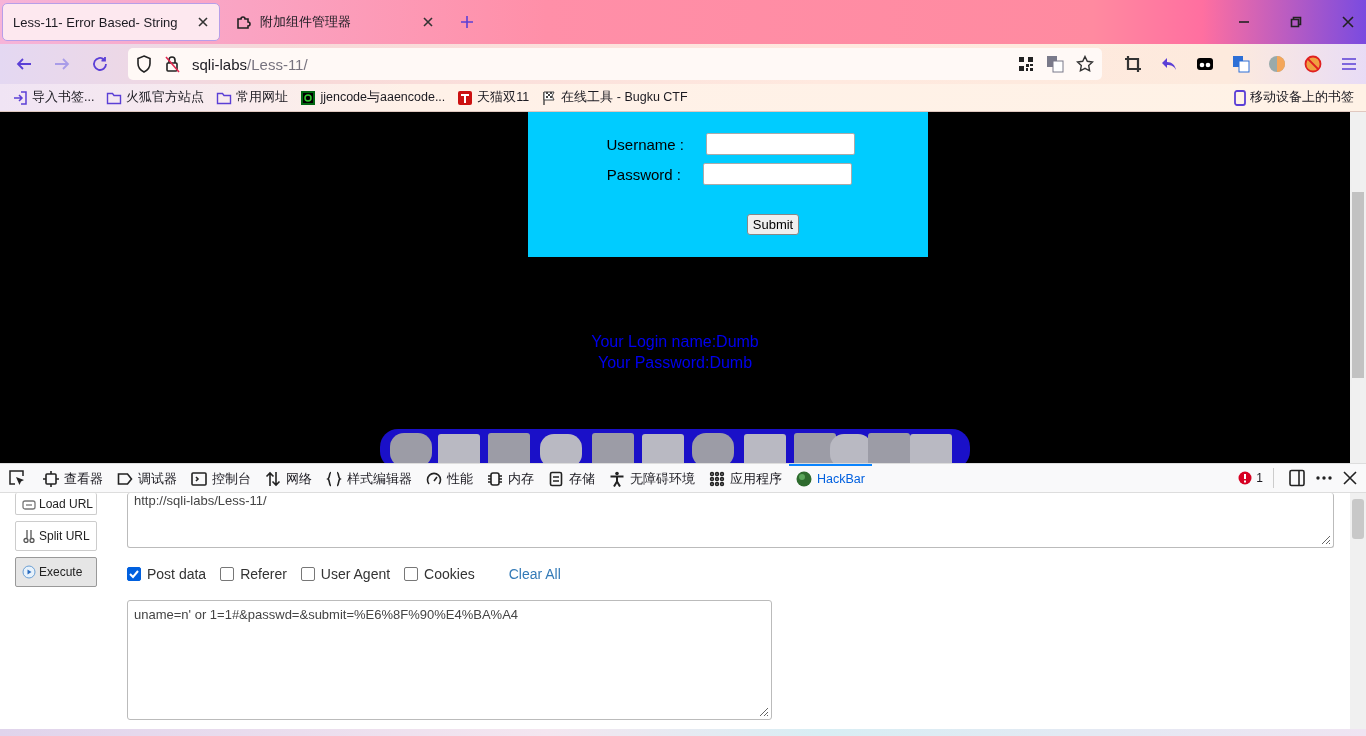 This screenshot has width=1366, height=736. What do you see at coordinates (144, 64) in the screenshot?
I see `shield-icon` at bounding box center [144, 64].